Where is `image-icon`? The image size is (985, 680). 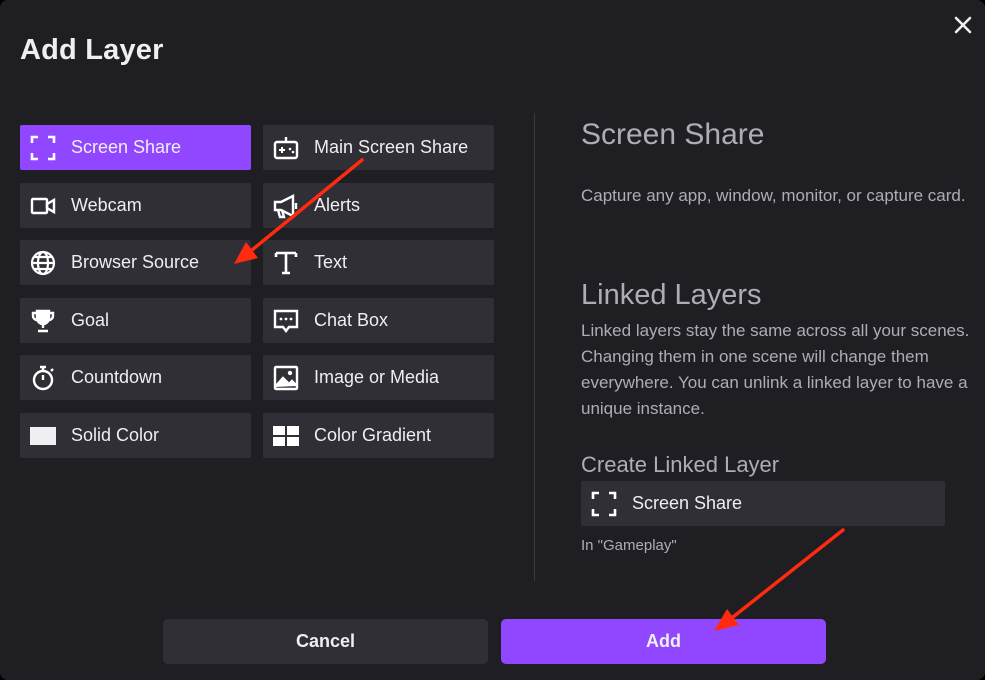 image-icon is located at coordinates (286, 378).